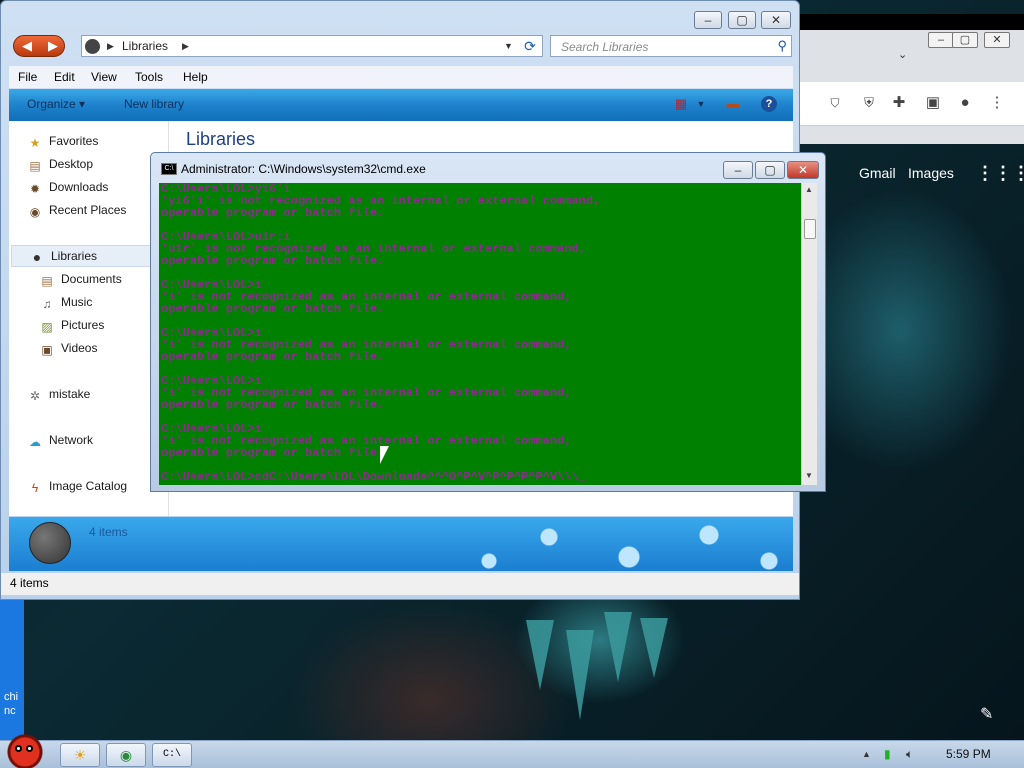  What do you see at coordinates (71, 164) in the screenshot?
I see `nav-label: Desktop` at bounding box center [71, 164].